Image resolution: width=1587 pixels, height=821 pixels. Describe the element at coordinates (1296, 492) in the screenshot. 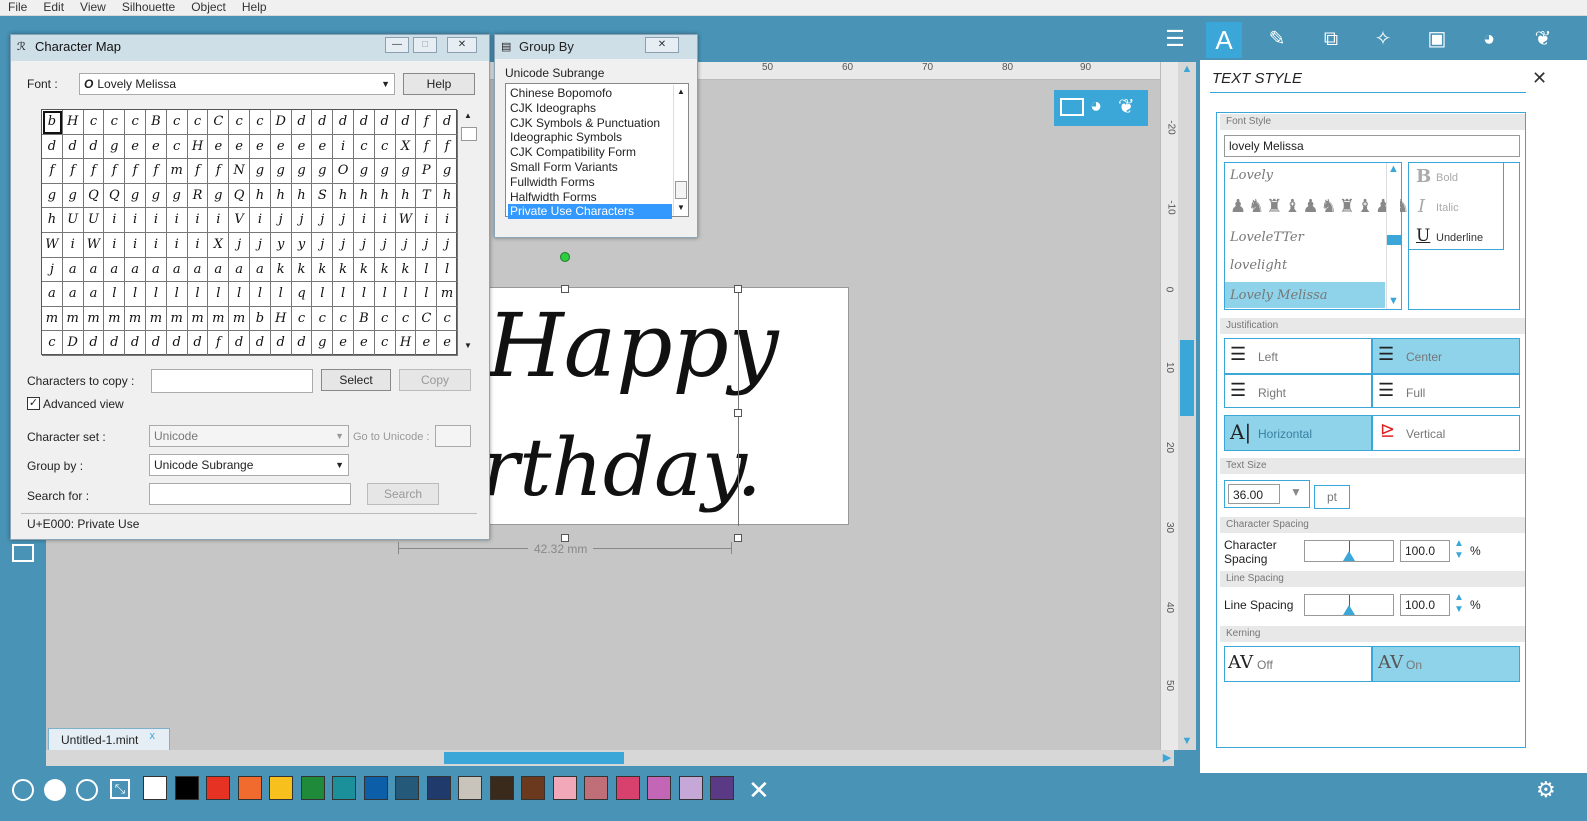

I see `text-size-dropdown-icon: ▼` at that location.